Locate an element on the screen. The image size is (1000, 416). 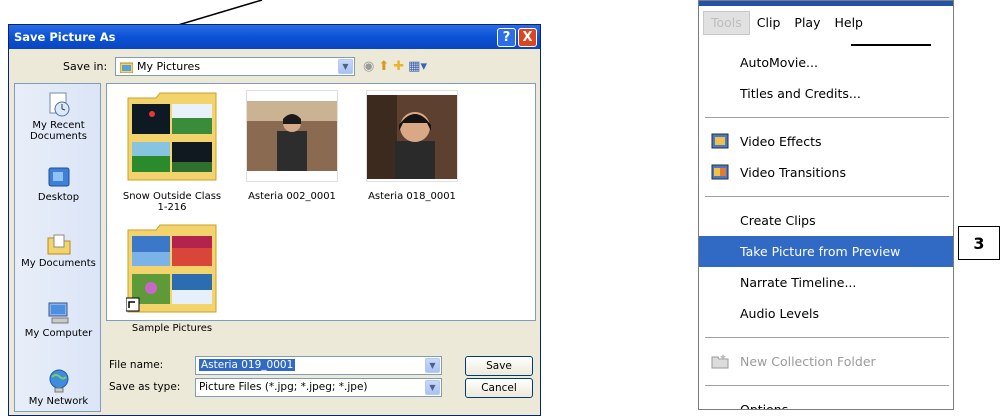
file-name-label: File name: is located at coordinates (136, 365).